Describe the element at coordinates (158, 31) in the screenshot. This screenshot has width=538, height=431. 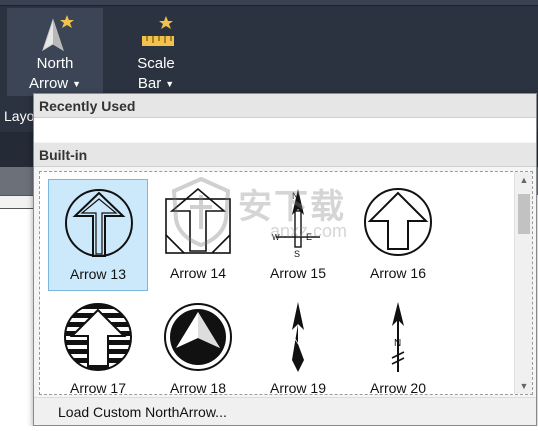
I see `scale-bar-icon` at that location.